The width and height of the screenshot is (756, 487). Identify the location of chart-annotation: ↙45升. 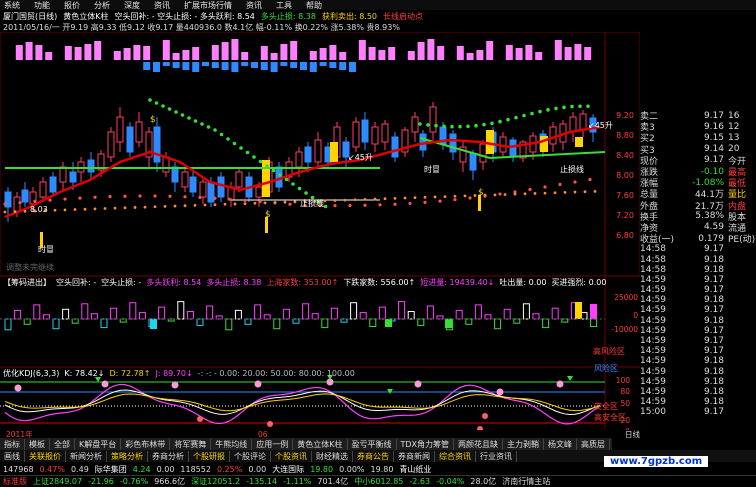
(600, 125).